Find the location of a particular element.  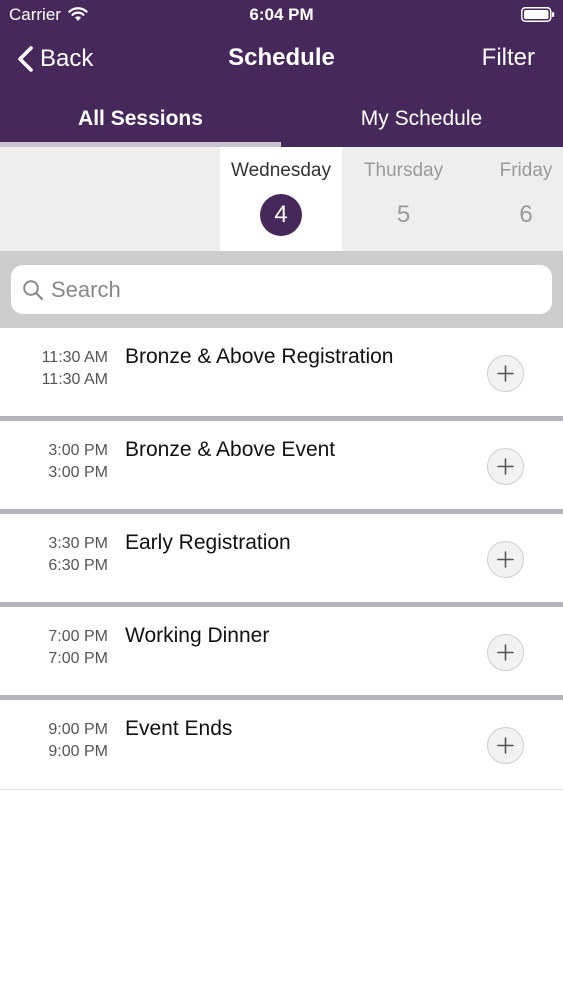

status-time: 6:04 PM is located at coordinates (281, 14).